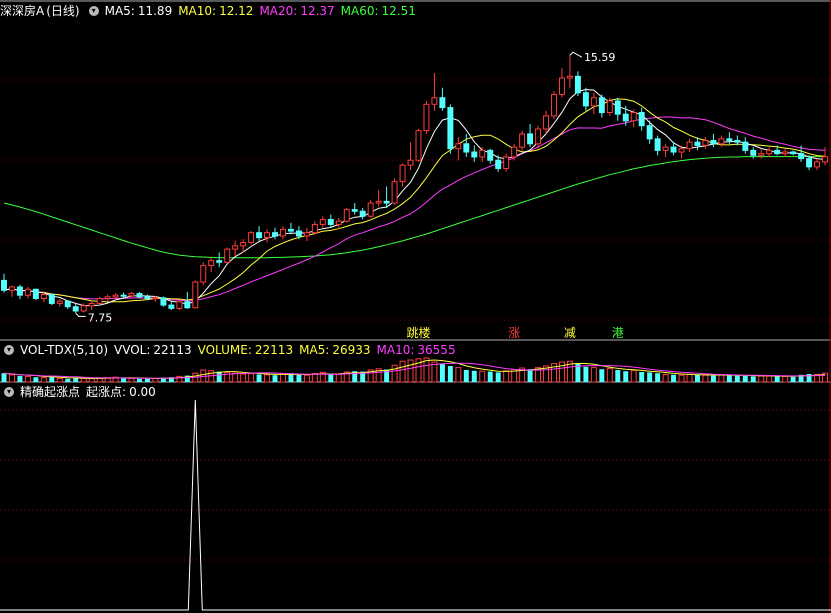  I want to click on vol-ma5-label: MA5: 26933, so click(335, 350).